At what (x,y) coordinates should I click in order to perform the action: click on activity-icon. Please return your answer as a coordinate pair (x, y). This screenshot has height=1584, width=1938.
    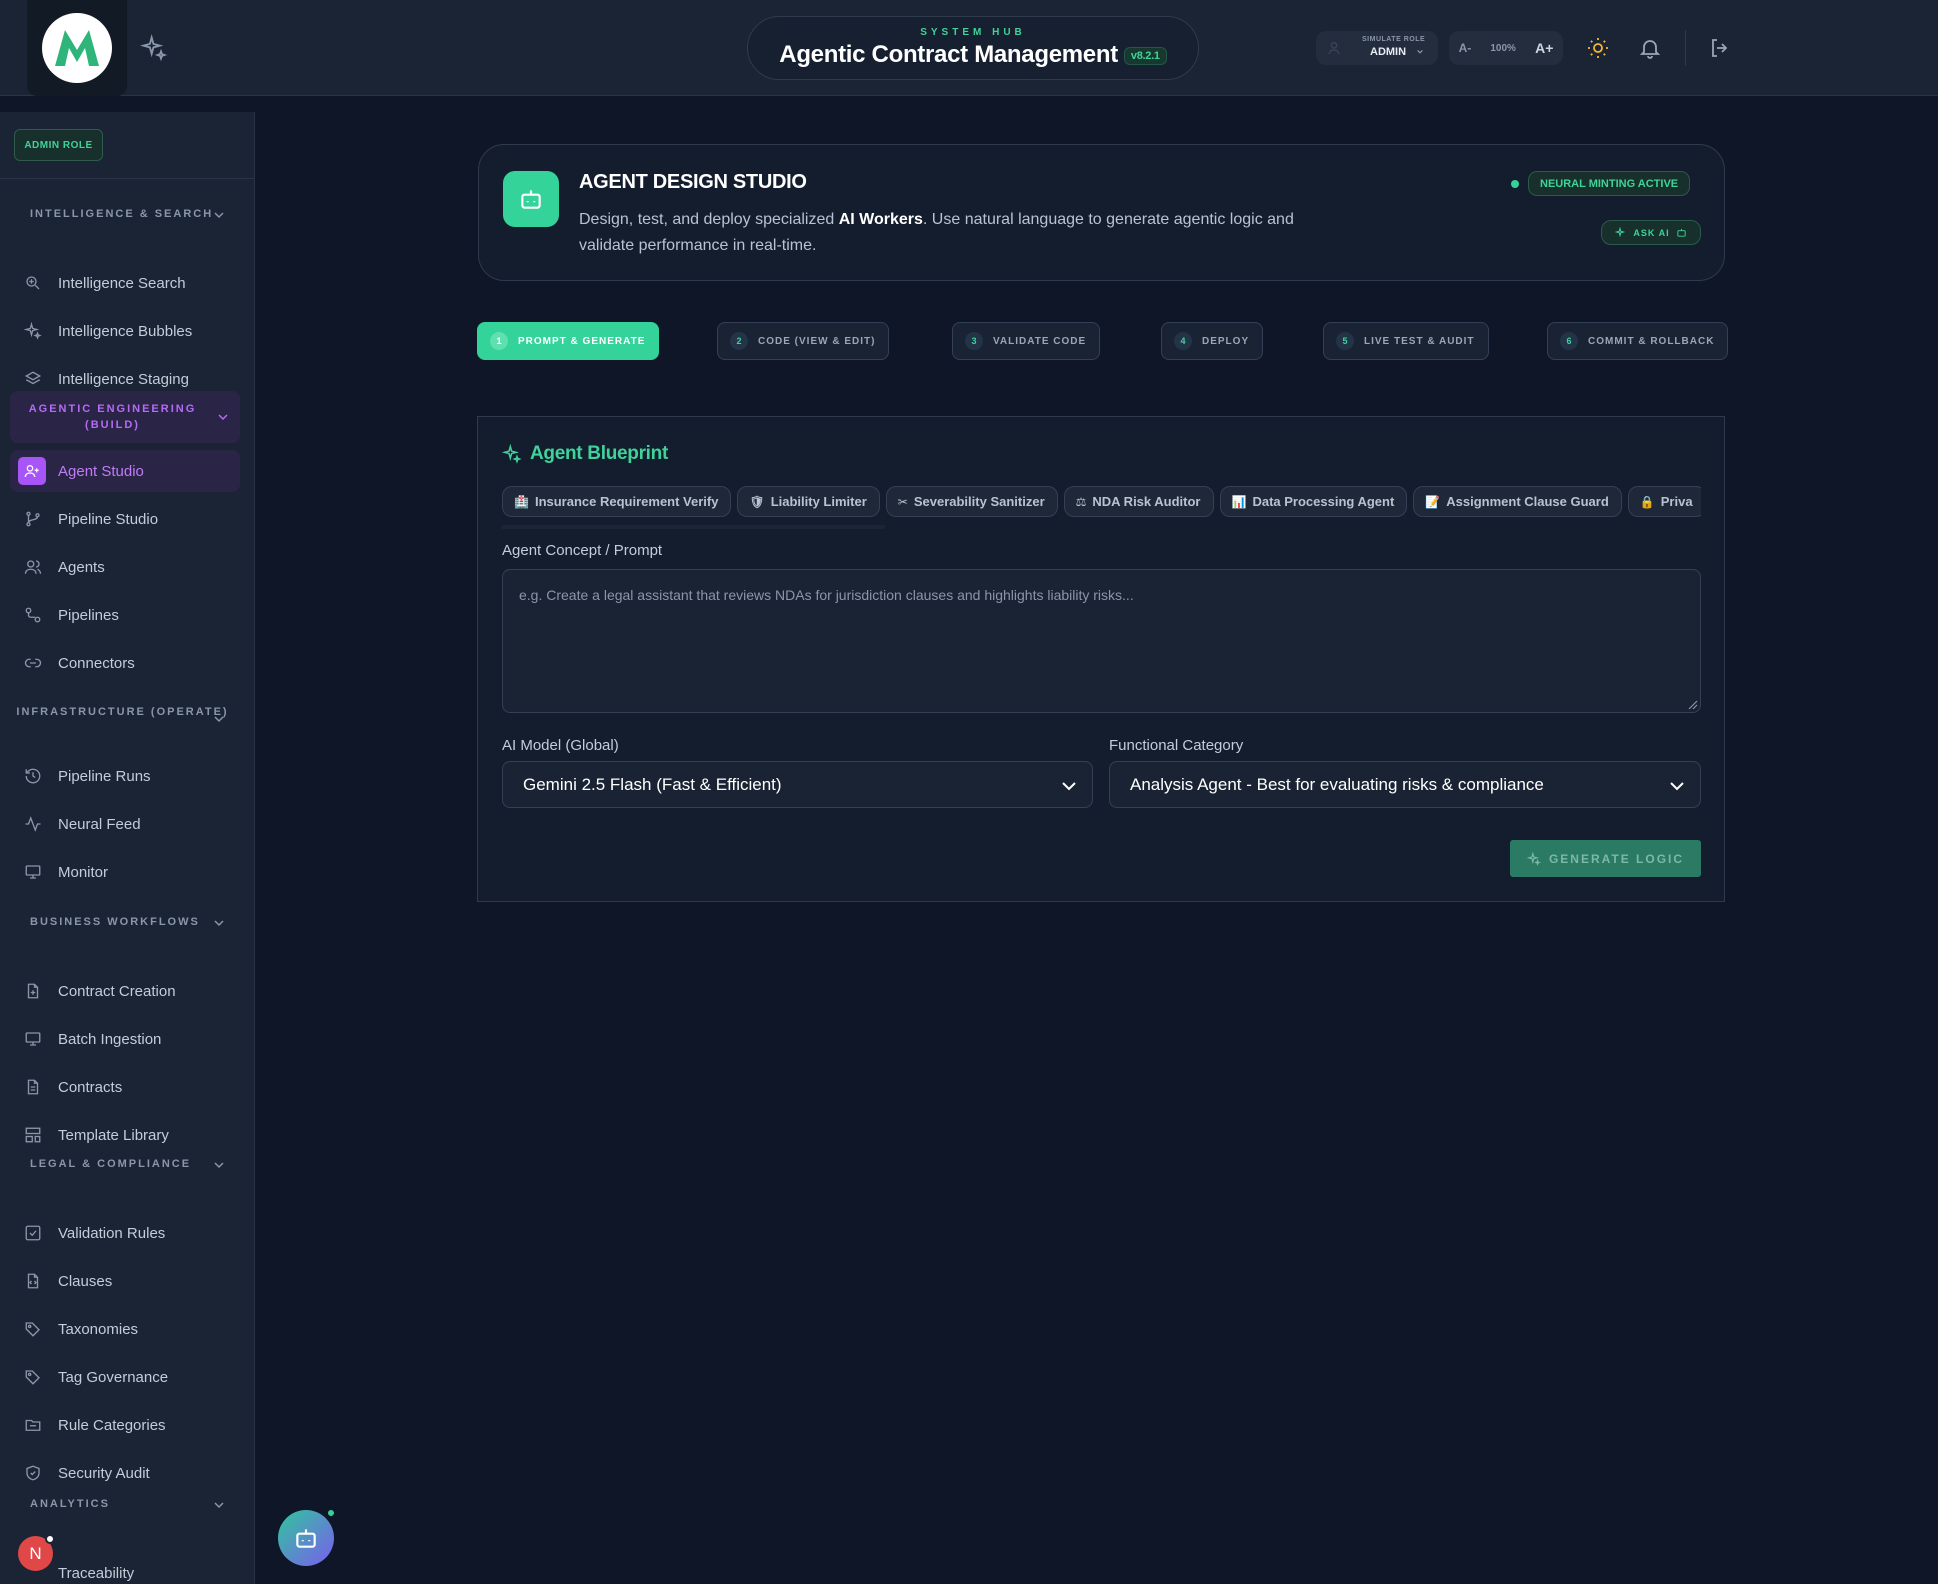
    Looking at the image, I should click on (33, 824).